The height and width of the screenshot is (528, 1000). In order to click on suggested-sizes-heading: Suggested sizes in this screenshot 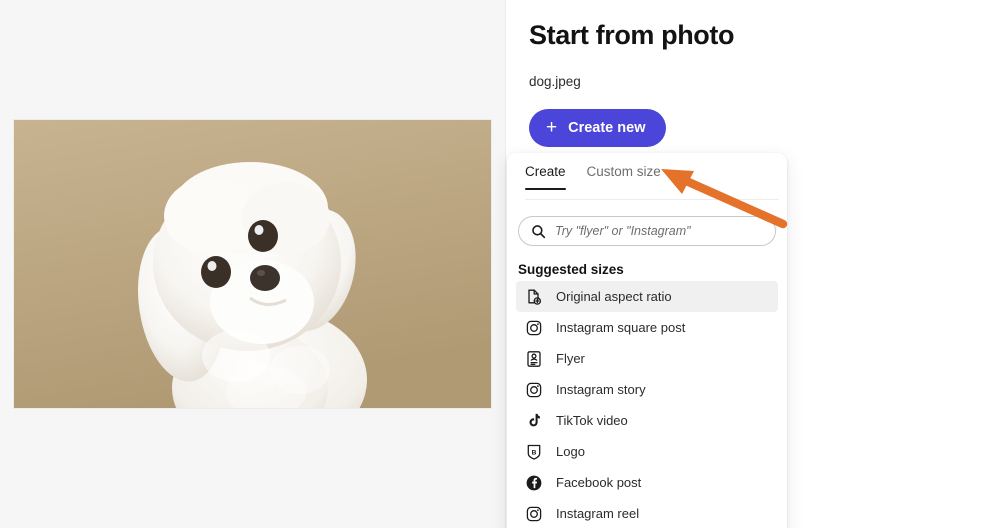, I will do `click(571, 269)`.